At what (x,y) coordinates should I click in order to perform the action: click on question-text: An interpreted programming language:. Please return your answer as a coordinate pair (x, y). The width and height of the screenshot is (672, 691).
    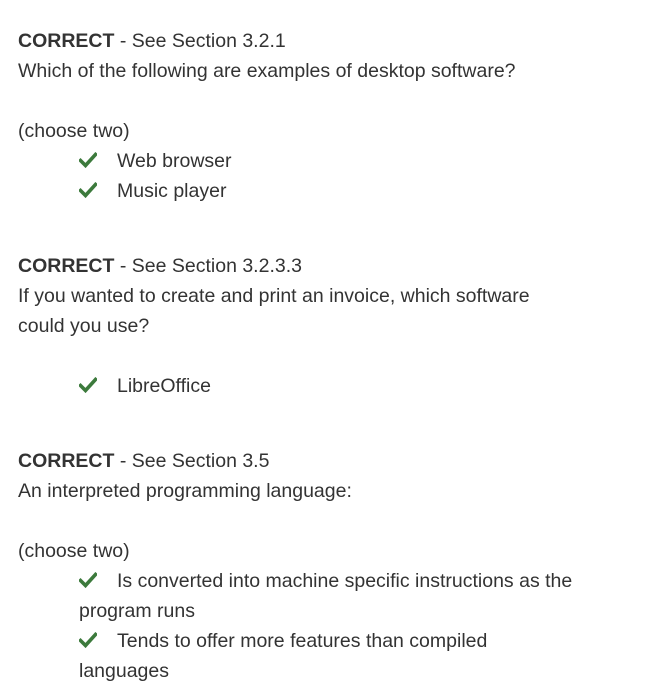
    Looking at the image, I should click on (185, 491).